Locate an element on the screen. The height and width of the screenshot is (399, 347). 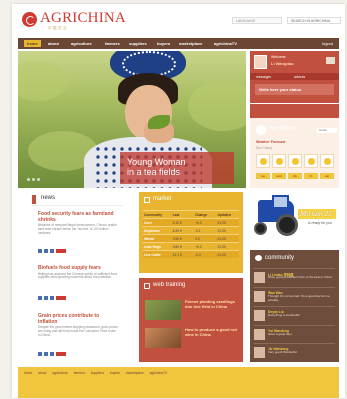
training-link: How to produce a good red wine in China is located at coordinates (212, 332).